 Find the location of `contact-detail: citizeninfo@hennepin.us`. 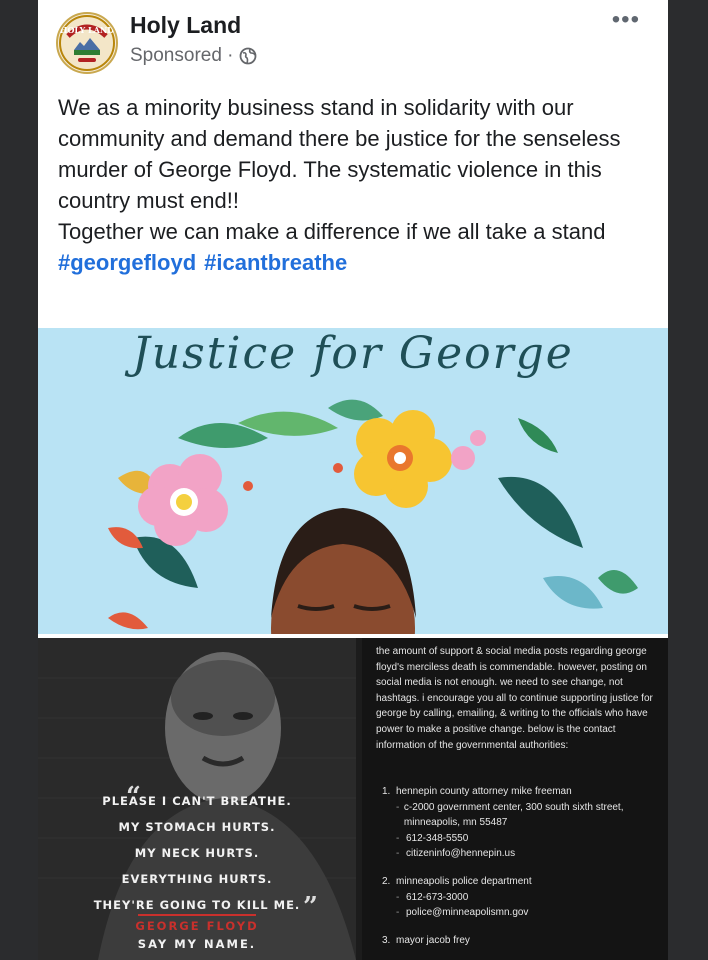

contact-detail: citizeninfo@hennepin.us is located at coordinates (461, 854).